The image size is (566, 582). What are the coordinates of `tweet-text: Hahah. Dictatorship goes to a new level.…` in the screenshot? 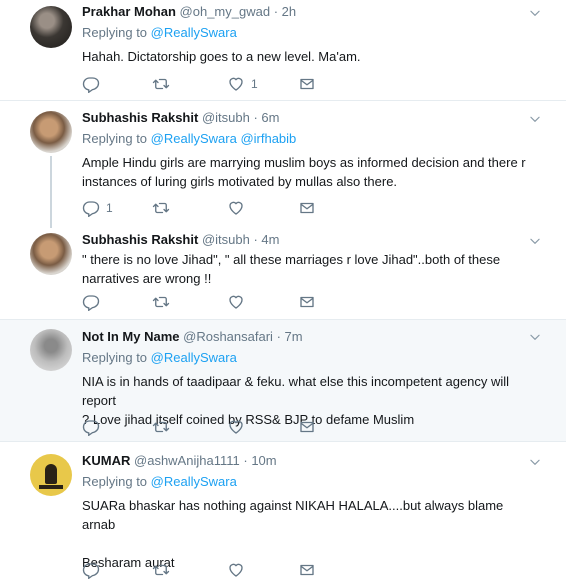 It's located at (221, 56).